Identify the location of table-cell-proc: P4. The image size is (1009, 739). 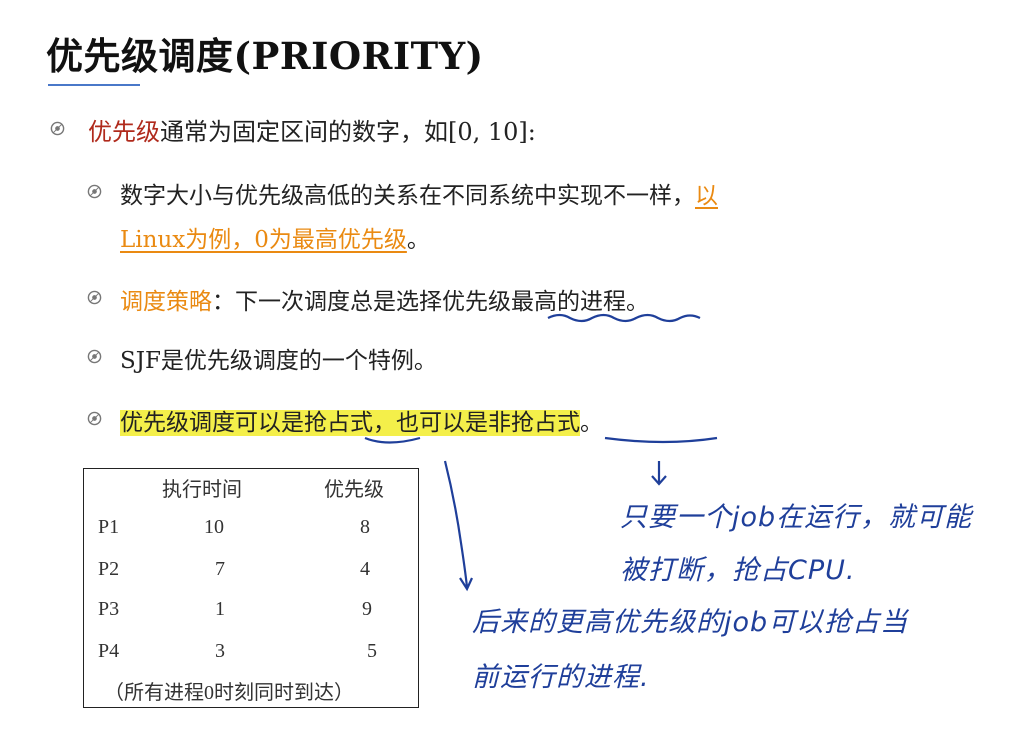
(109, 651).